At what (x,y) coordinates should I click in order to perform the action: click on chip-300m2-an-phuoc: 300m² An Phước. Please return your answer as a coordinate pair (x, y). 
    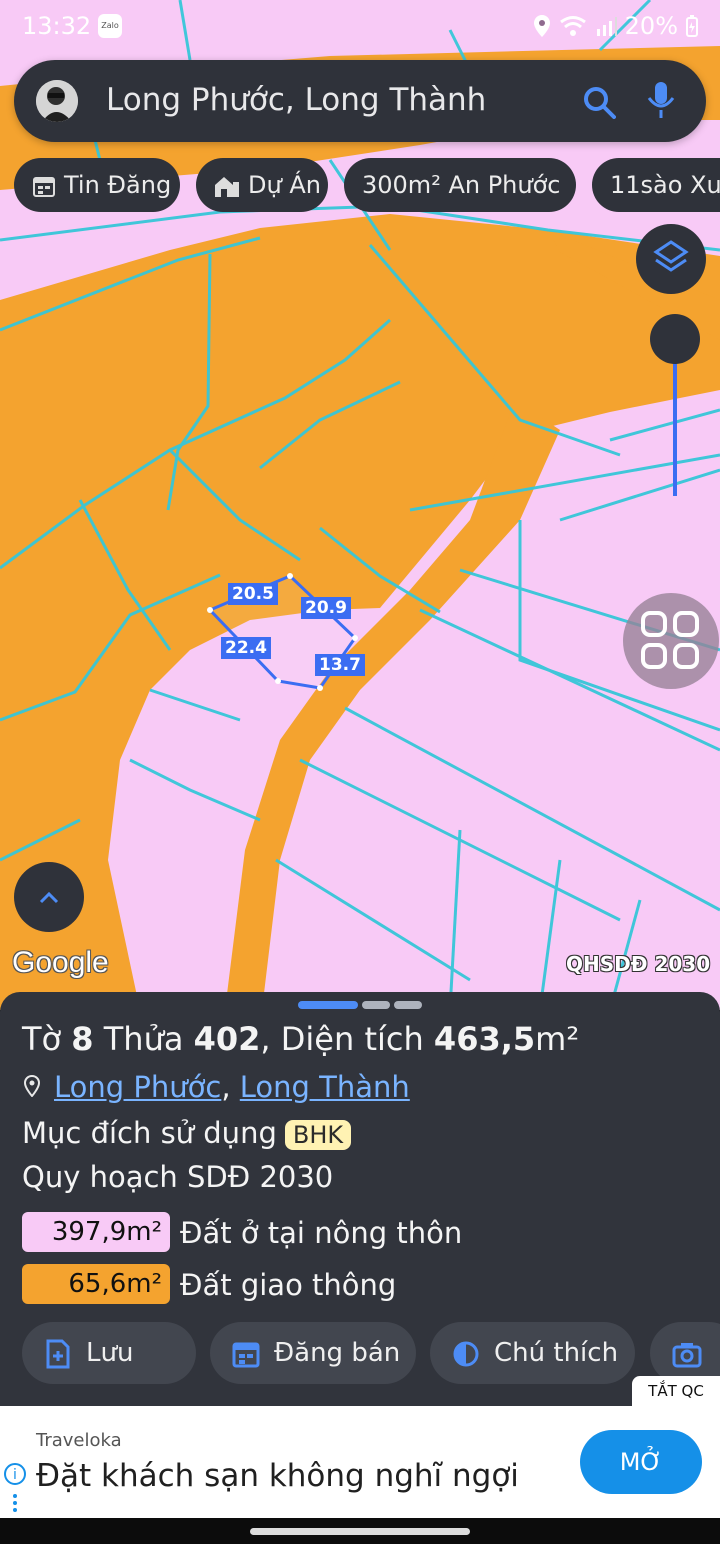
    Looking at the image, I should click on (460, 185).